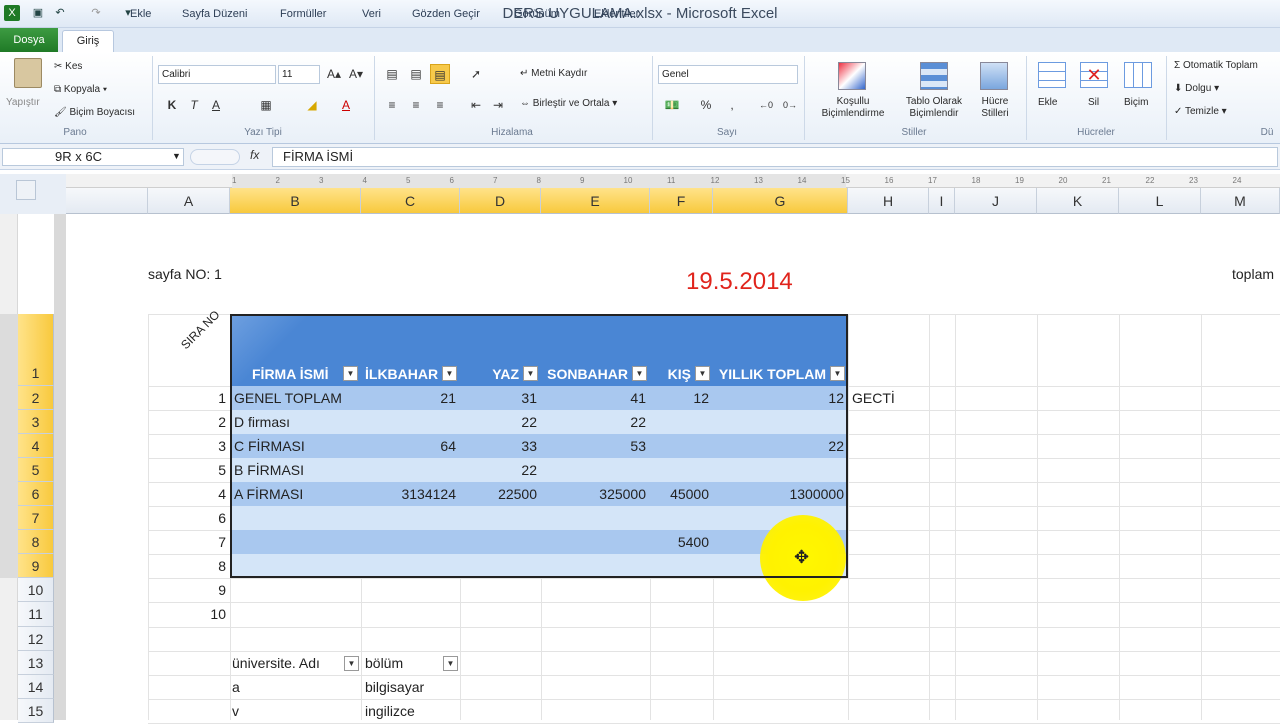 This screenshot has width=1280, height=724. I want to click on align-bottom-icon: ▤, so click(440, 74).